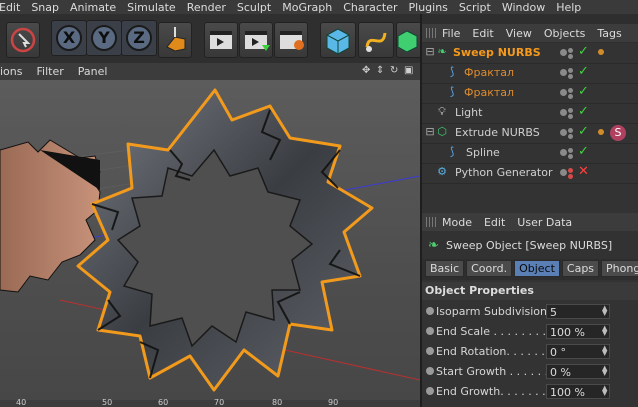  What do you see at coordinates (494, 222) in the screenshot?
I see `am-menu-edit: Edit` at bounding box center [494, 222].